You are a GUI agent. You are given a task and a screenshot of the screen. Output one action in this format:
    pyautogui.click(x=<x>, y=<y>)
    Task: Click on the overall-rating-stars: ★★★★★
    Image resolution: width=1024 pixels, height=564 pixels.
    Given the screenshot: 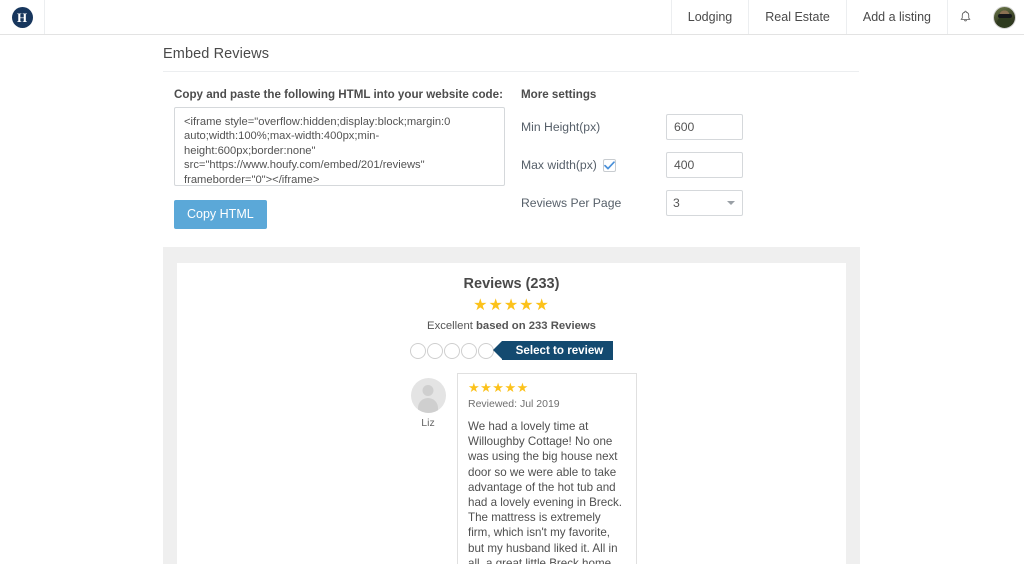 What is the action you would take?
    pyautogui.click(x=511, y=305)
    